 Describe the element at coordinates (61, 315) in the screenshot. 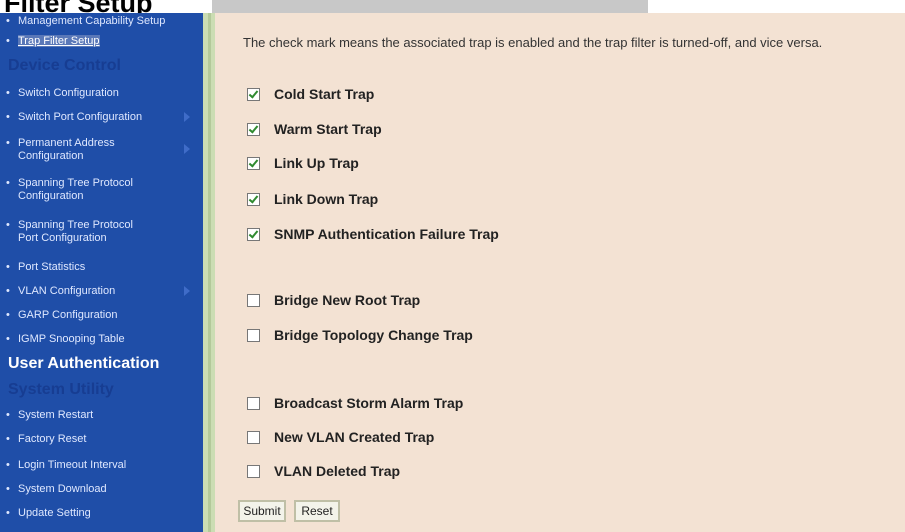

I see `sidebar-item-garp-configuration: • GARP Configuration` at that location.